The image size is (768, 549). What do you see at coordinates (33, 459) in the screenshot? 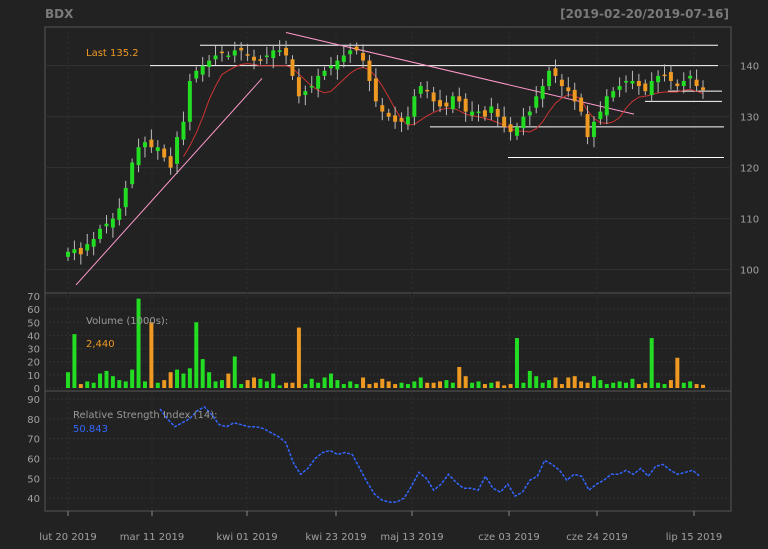
I see `rsi-y-tick: 60` at bounding box center [33, 459].